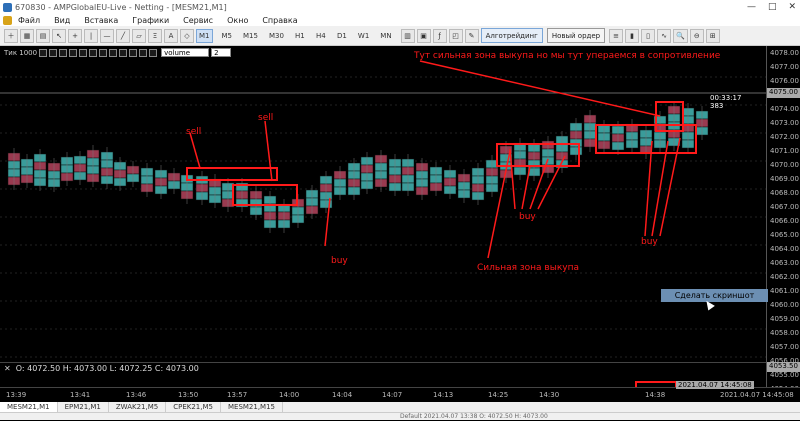 Image resolution: width=800 pixels, height=421 pixels. What do you see at coordinates (664, 35) in the screenshot?
I see `chart-line-icon: ∿` at bounding box center [664, 35].